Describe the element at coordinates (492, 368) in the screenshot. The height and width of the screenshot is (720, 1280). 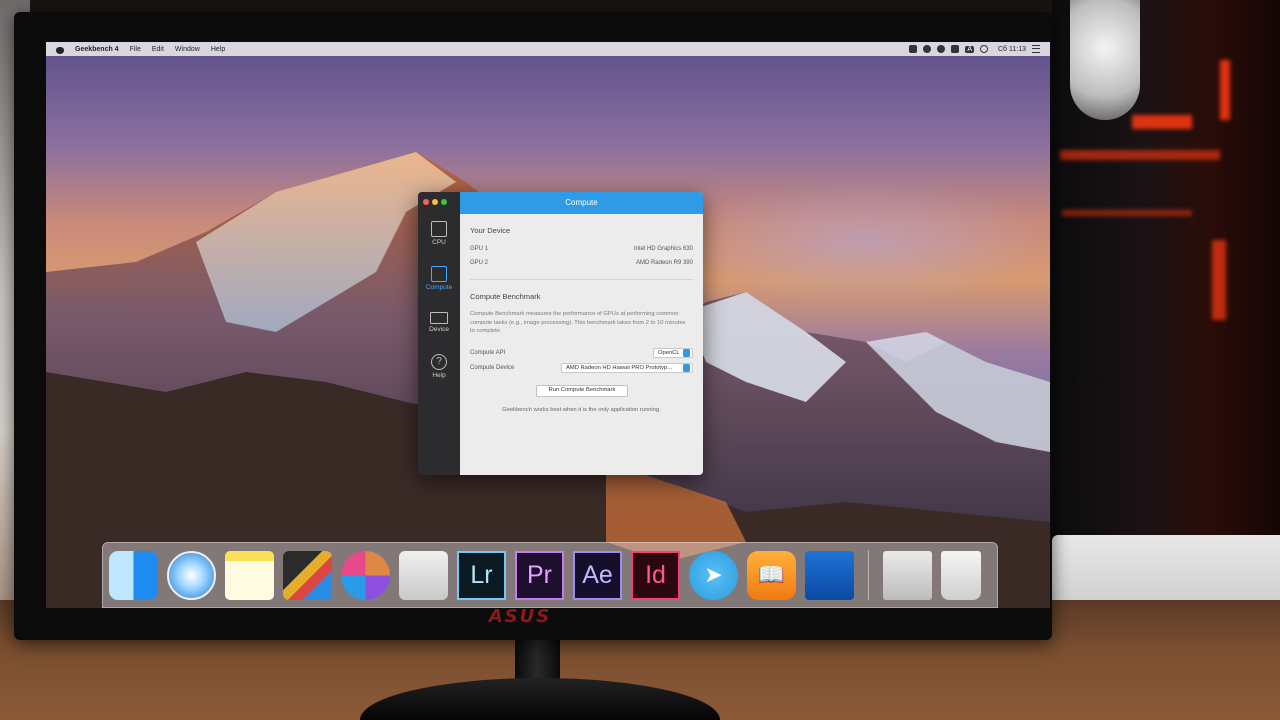
I see `compute-device-label: Compute Device` at that location.